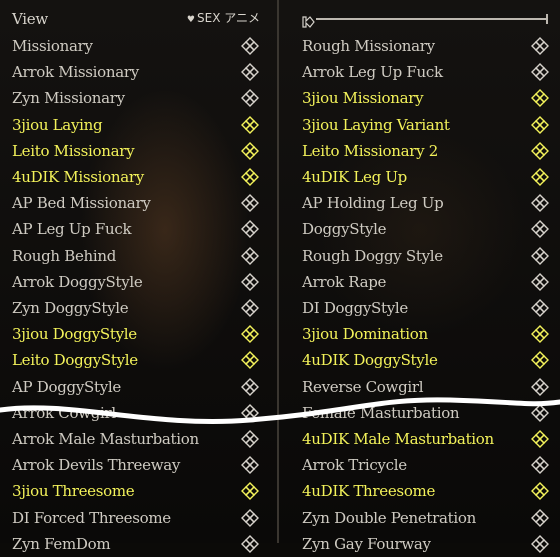  Describe the element at coordinates (138, 518) in the screenshot. I see `animation-list-item: DI Forced Threesome` at that location.